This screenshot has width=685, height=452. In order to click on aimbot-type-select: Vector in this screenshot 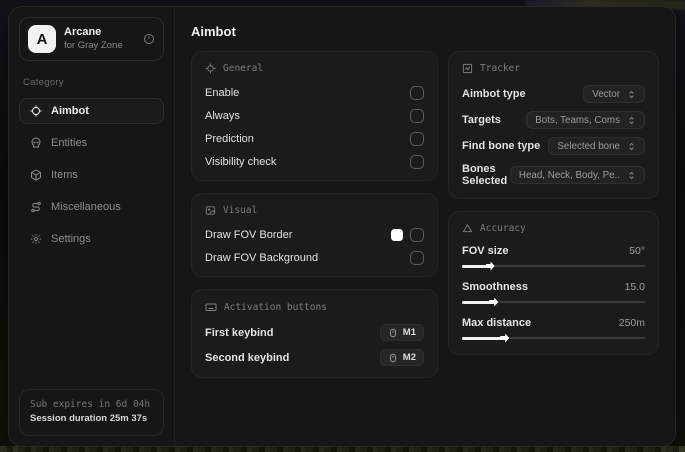, I will do `click(614, 94)`.